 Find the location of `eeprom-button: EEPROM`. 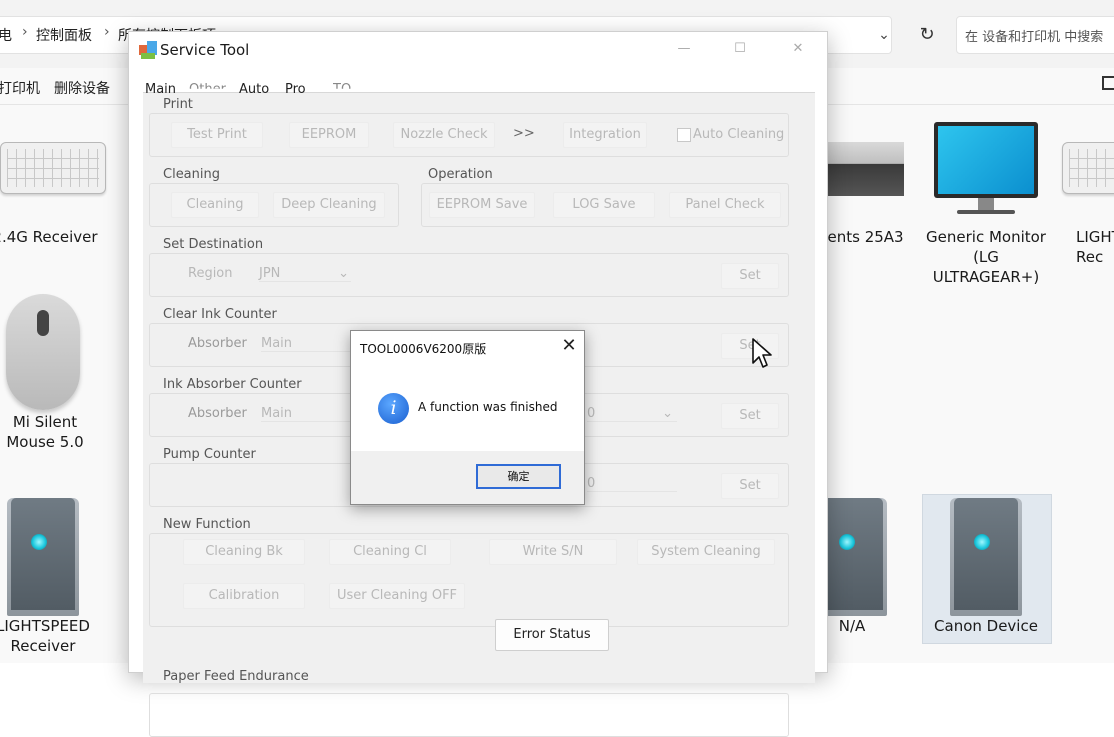

eeprom-button: EEPROM is located at coordinates (329, 135).